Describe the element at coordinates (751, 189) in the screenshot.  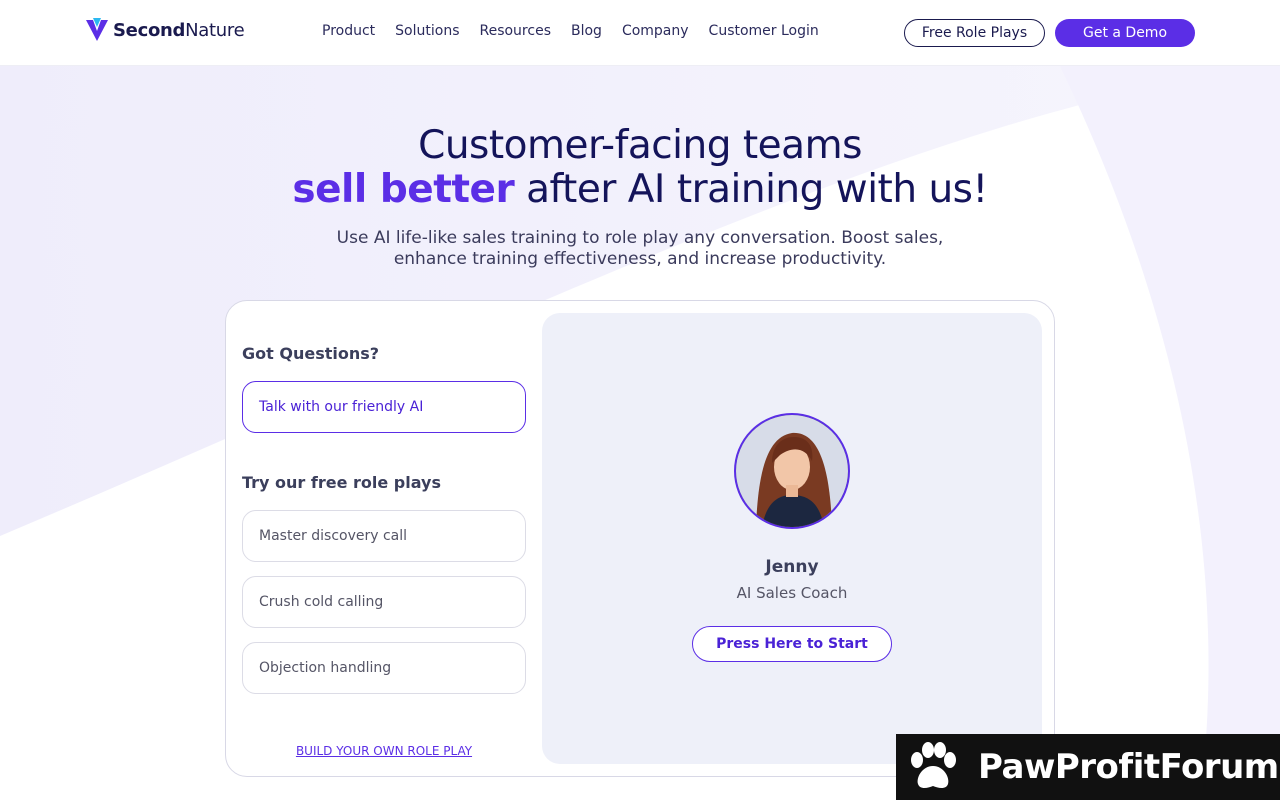
I see `headline-line-2: after AI training with us!` at that location.